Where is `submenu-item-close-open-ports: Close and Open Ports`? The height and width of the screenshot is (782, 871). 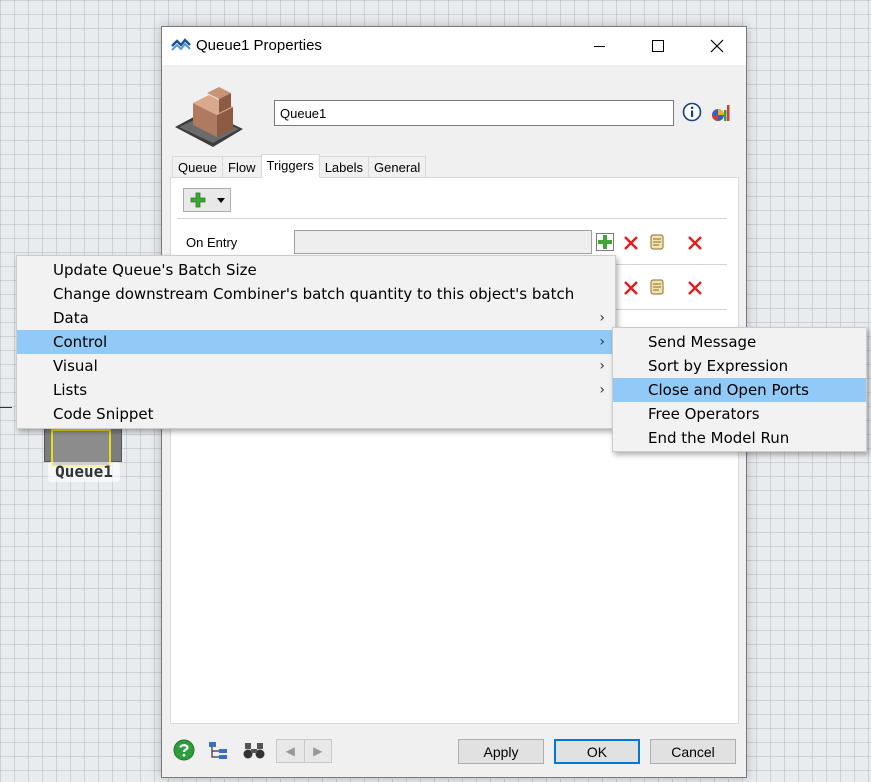
submenu-item-close-open-ports: Close and Open Ports is located at coordinates (739, 390).